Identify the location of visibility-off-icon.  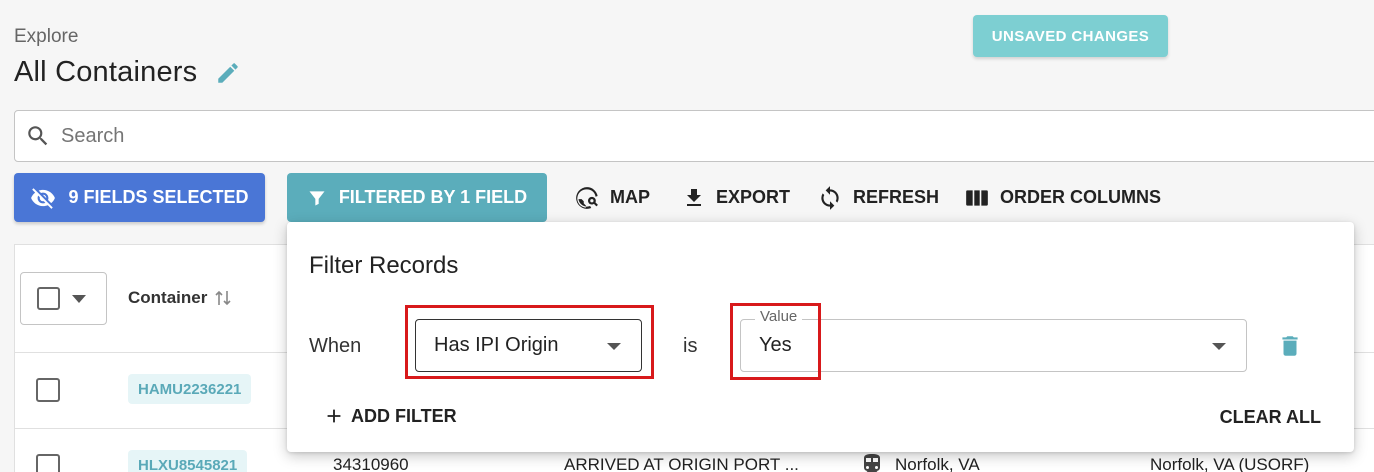
(43, 198).